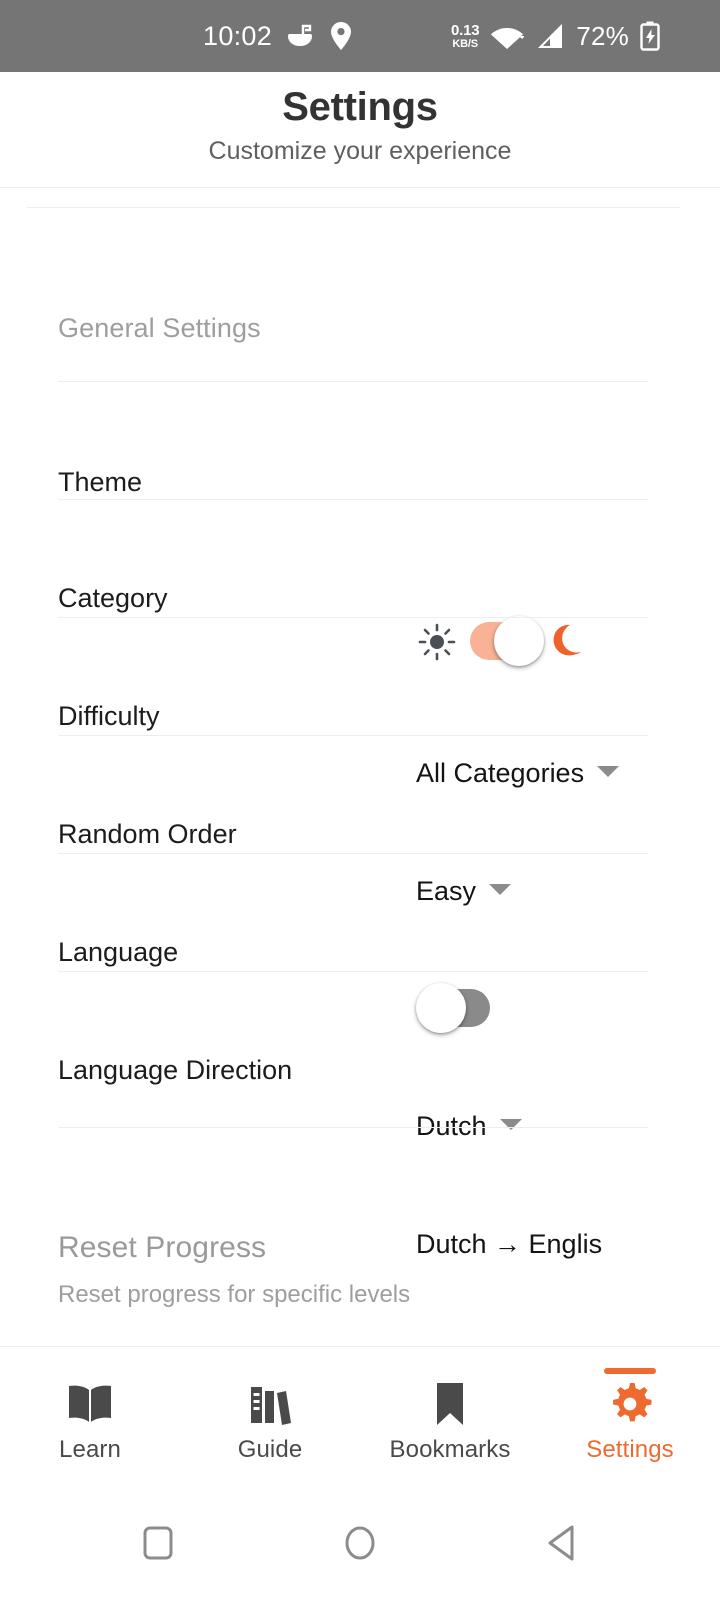 The width and height of the screenshot is (720, 1600). I want to click on circle-home-icon, so click(360, 1543).